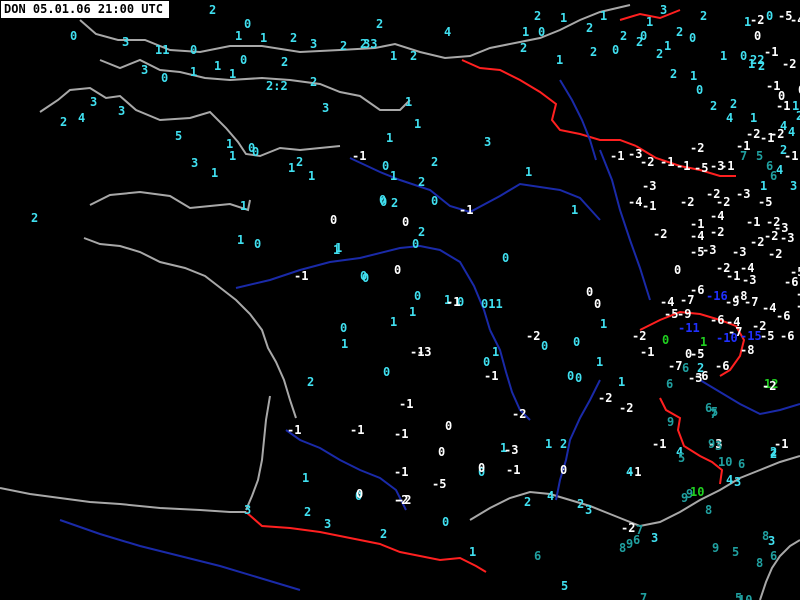 Image resolution: width=800 pixels, height=600 pixels. I want to click on coastline-loire, so click(190, 328).